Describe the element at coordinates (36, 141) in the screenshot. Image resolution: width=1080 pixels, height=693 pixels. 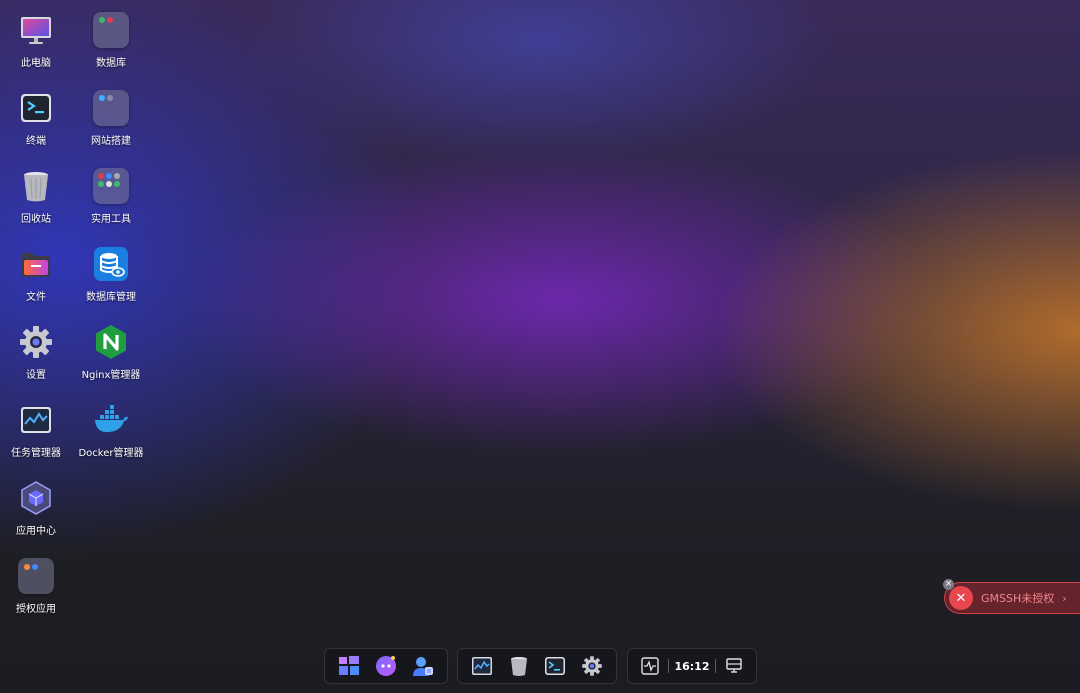
I see `desktop-icon-label: 终端` at that location.